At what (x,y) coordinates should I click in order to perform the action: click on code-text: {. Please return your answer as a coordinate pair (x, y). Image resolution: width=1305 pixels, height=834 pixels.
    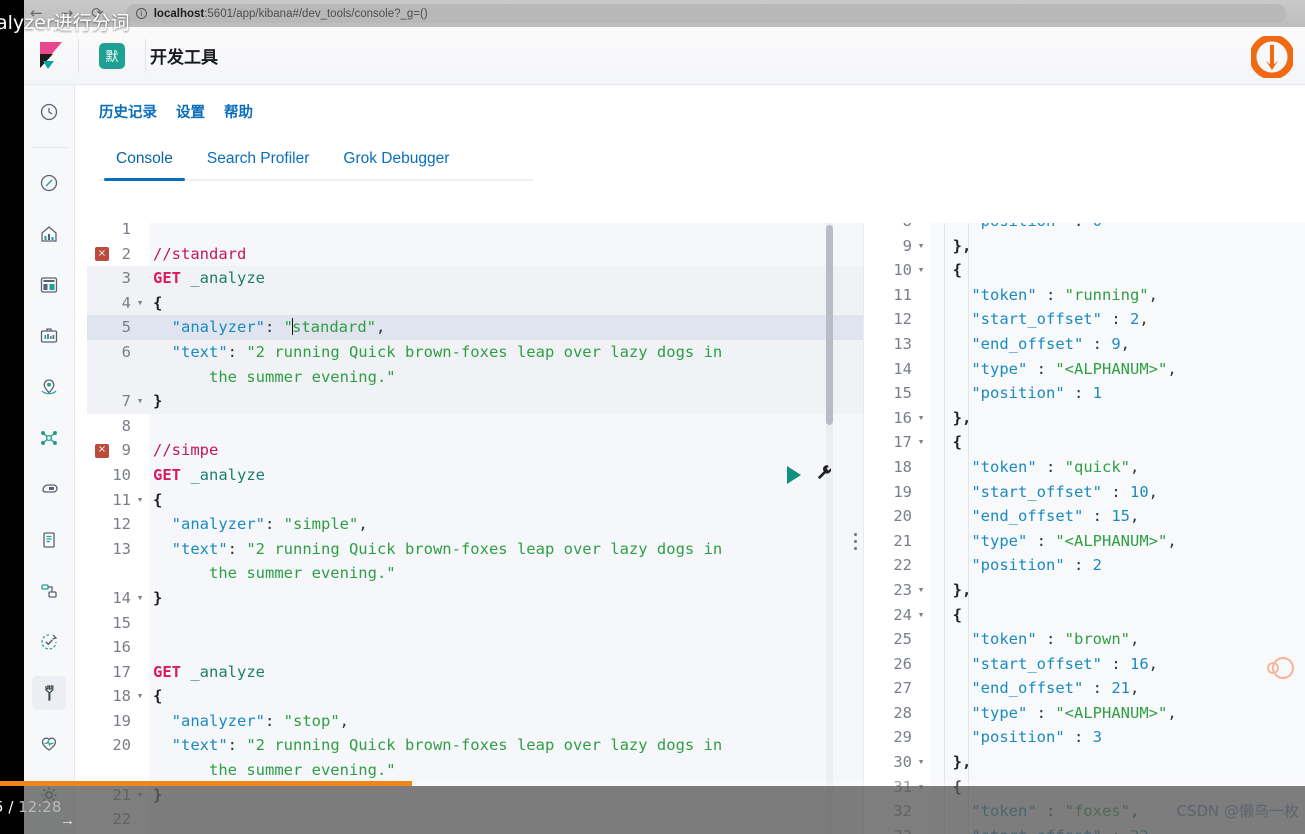
    Looking at the image, I should click on (155, 696).